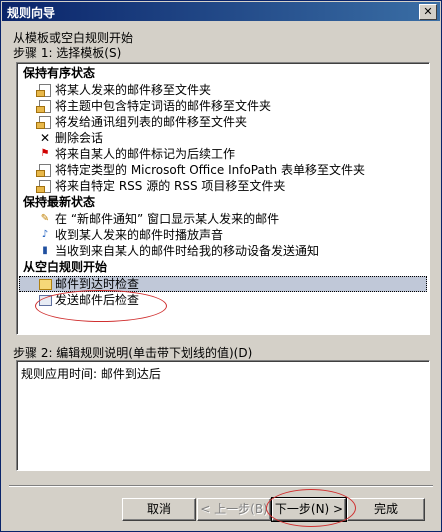  I want to click on template-item-label: 删除会话, so click(79, 138).